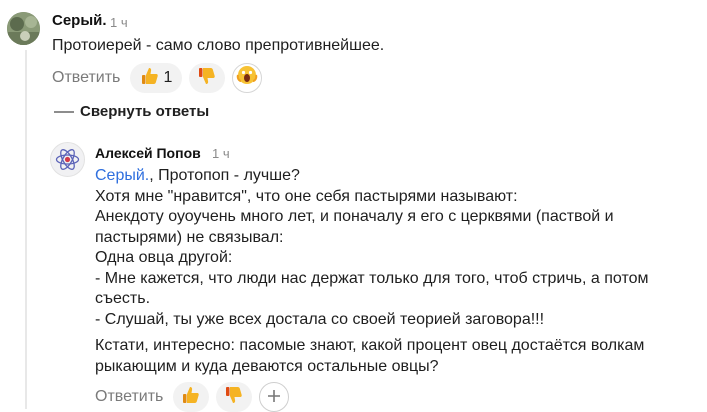 The image size is (707, 412). I want to click on like-button: 1, so click(156, 78).